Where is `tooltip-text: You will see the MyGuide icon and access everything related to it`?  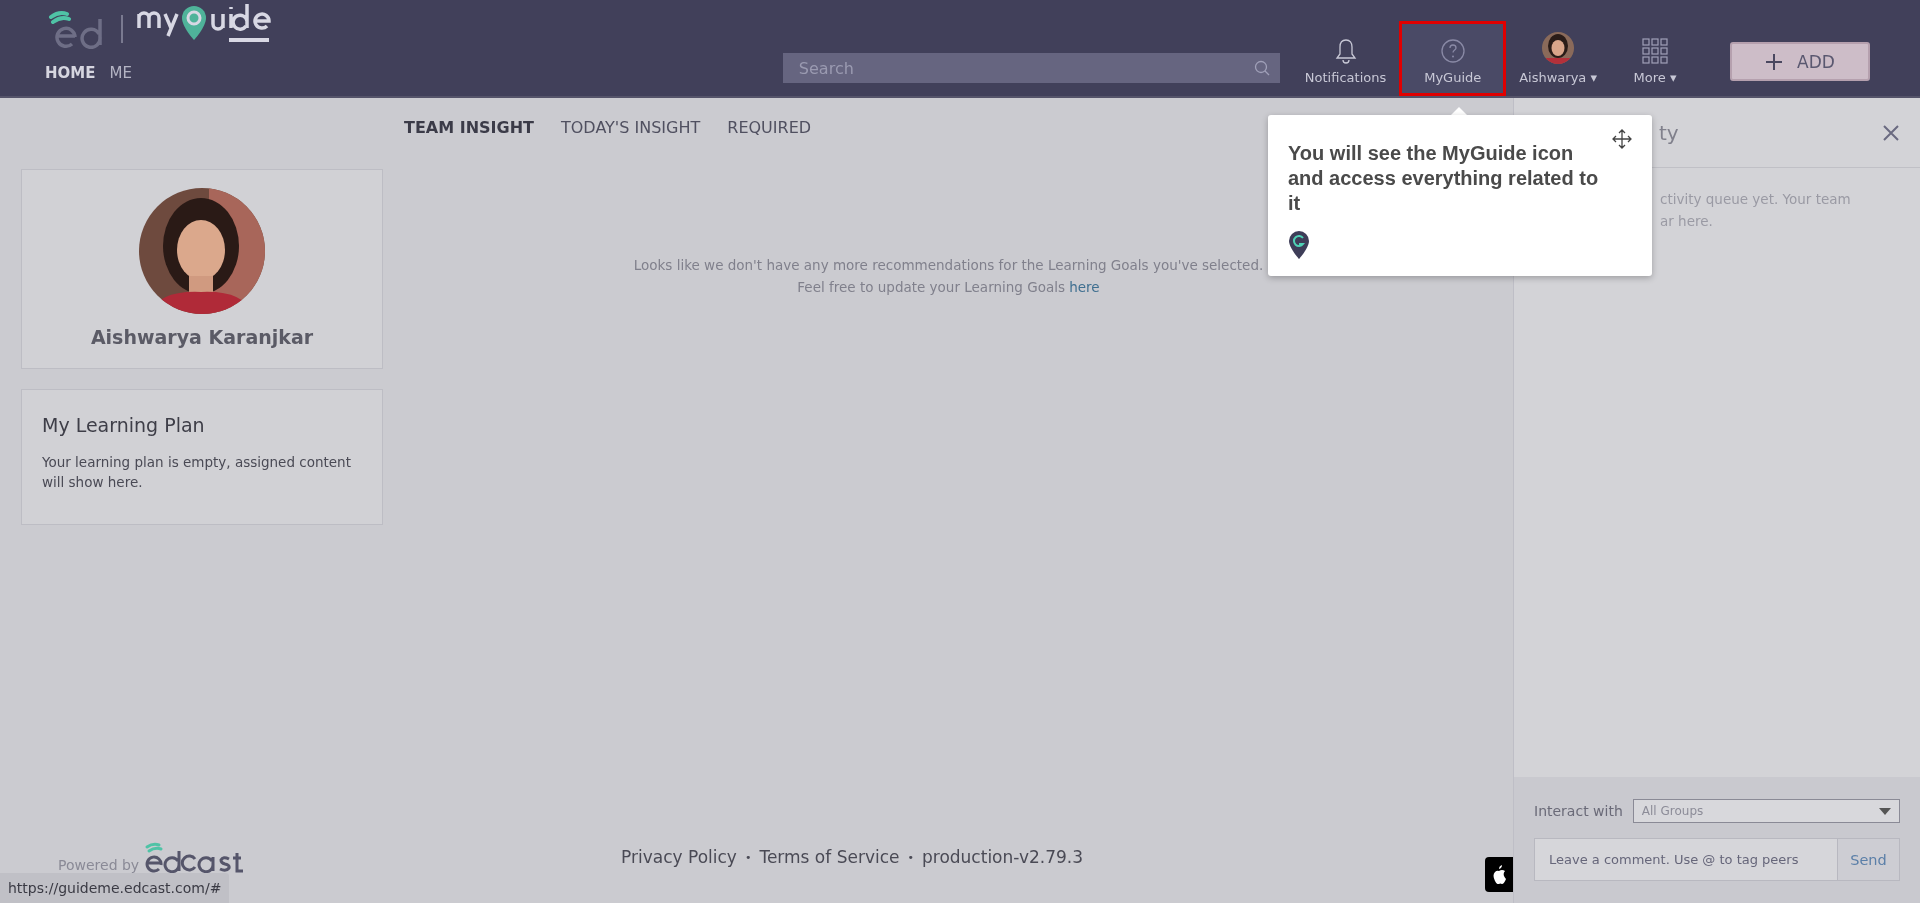 tooltip-text: You will see the MyGuide icon and access everything related to it is located at coordinates (1444, 178).